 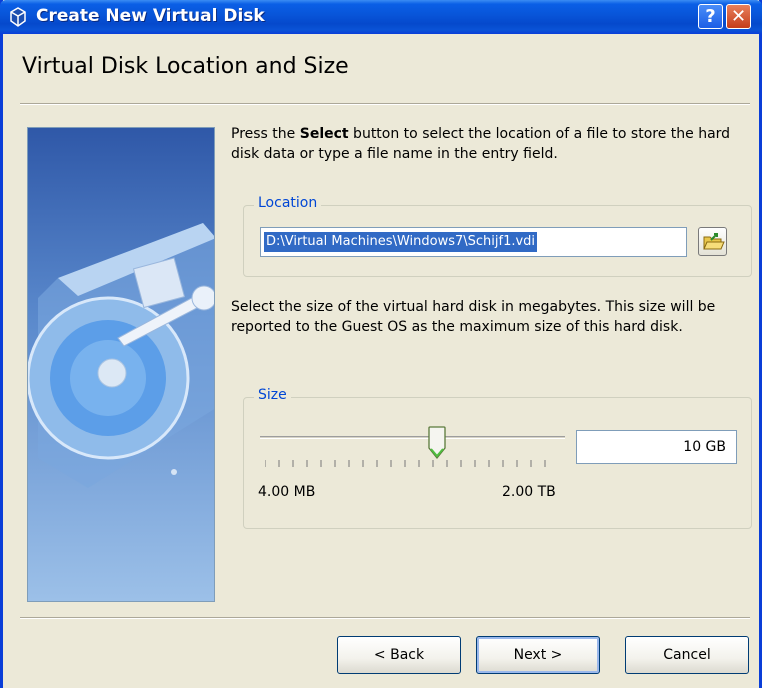 What do you see at coordinates (381, 17) in the screenshot?
I see `title-bar: Create New Virtual Disk ? ✕` at bounding box center [381, 17].